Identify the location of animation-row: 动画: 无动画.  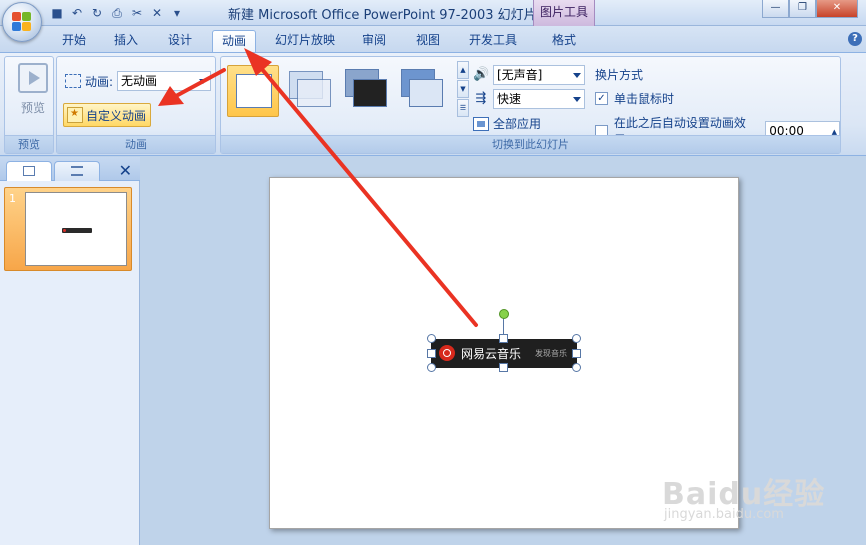
(138, 81).